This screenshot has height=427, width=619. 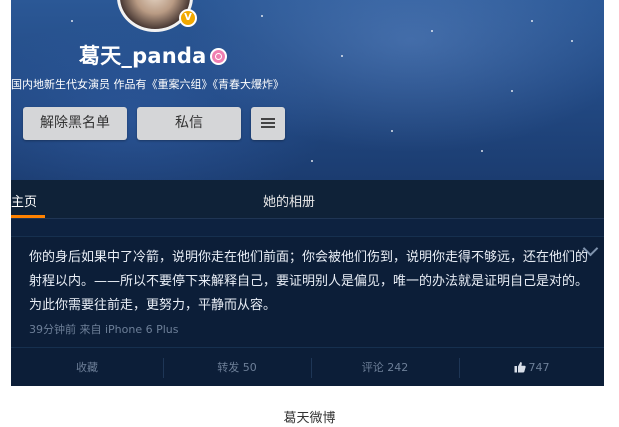 What do you see at coordinates (75, 123) in the screenshot?
I see `unblock-button: 解除黑名单` at bounding box center [75, 123].